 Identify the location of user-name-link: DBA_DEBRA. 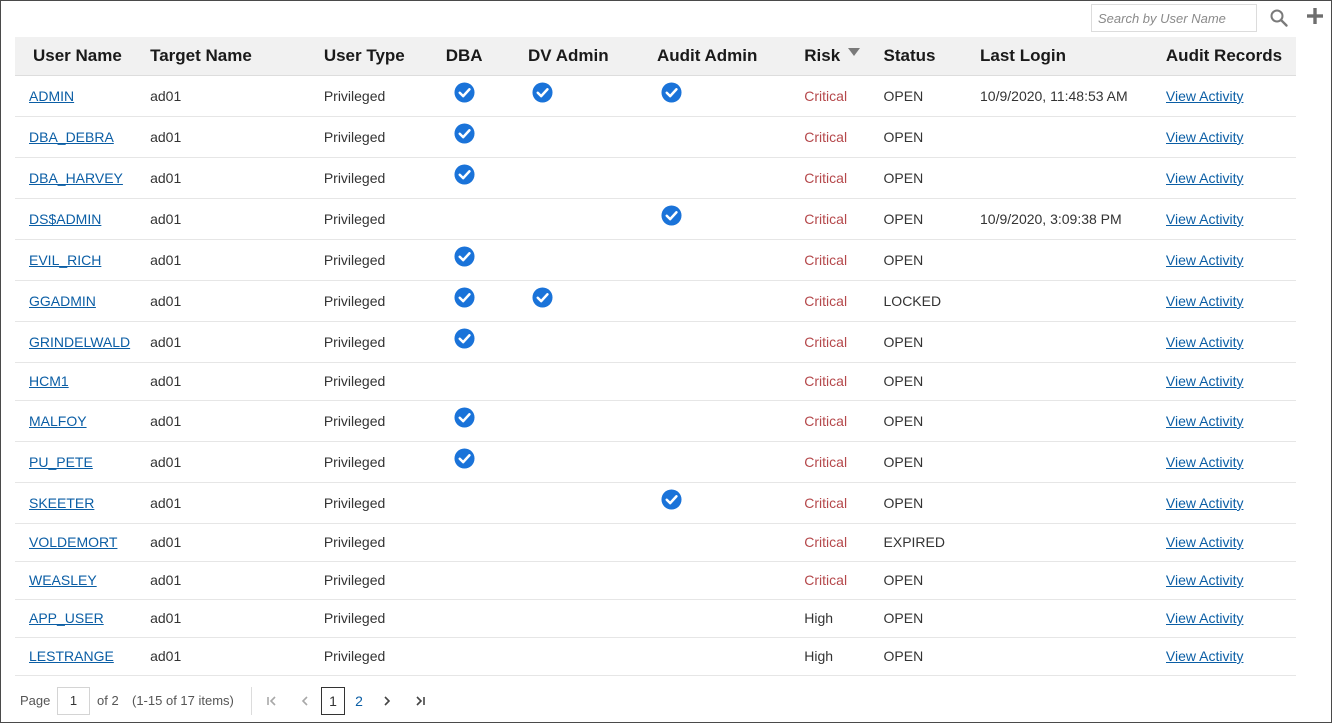
(71, 137).